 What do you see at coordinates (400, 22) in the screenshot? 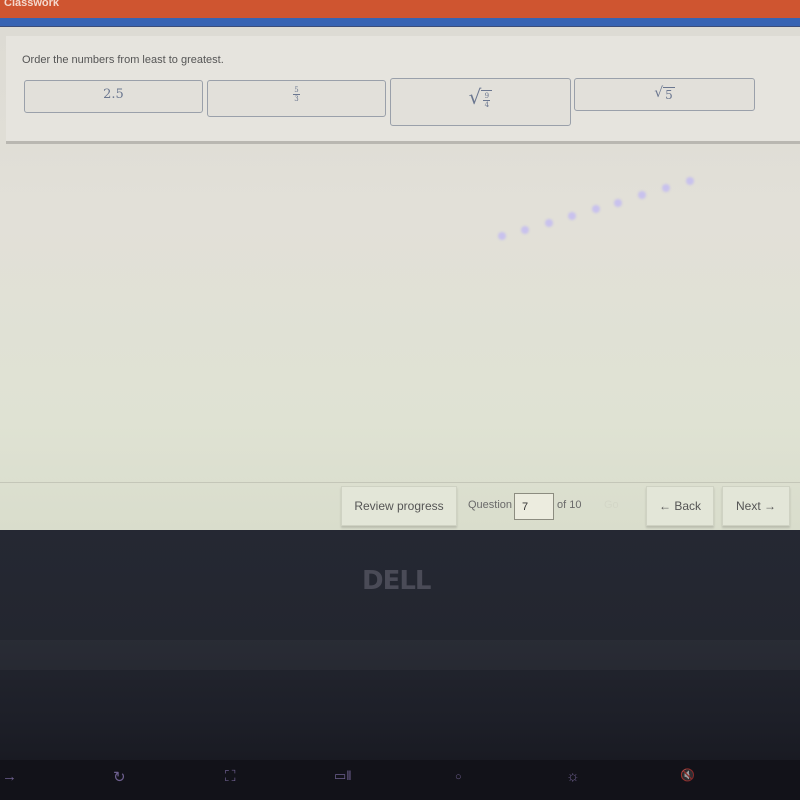
I see `accent-bar` at bounding box center [400, 22].